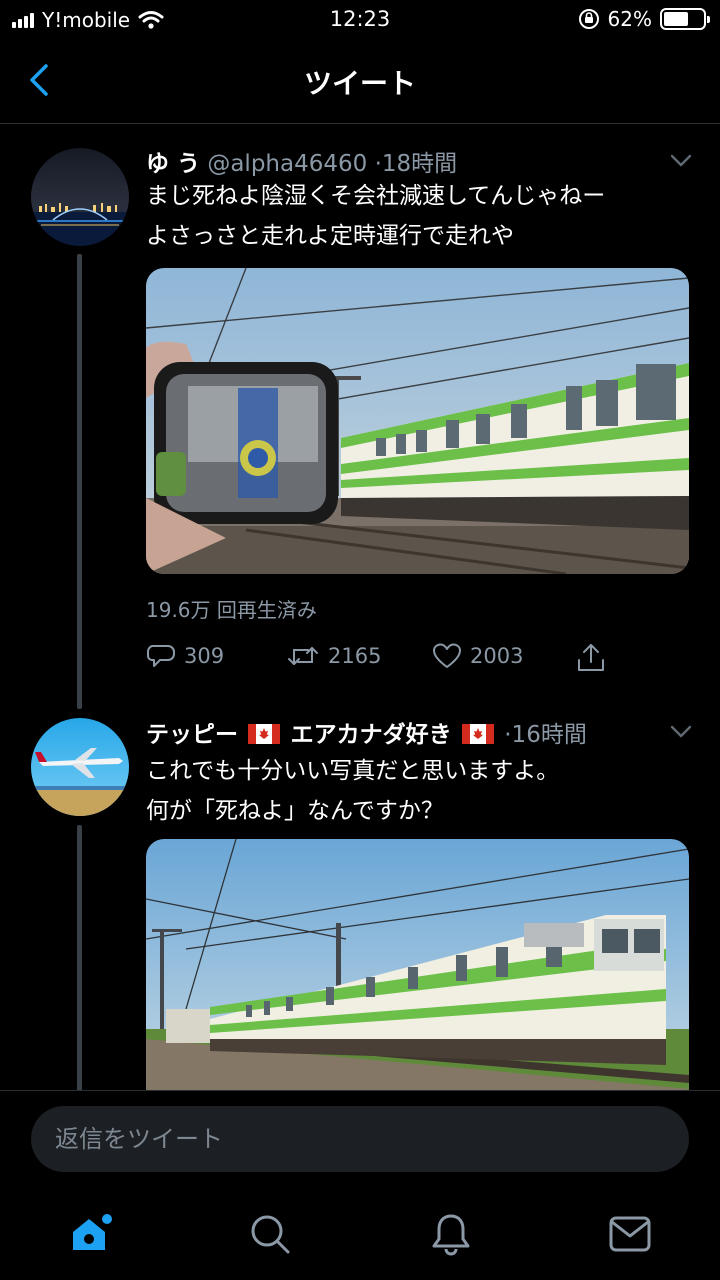  Describe the element at coordinates (192, 735) in the screenshot. I see `display-name: テッピー` at that location.